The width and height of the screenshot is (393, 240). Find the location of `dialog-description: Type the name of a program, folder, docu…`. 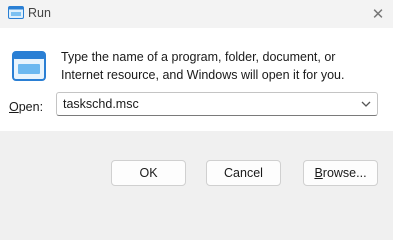

dialog-description: Type the name of a program, folder, docu… is located at coordinates (203, 66).